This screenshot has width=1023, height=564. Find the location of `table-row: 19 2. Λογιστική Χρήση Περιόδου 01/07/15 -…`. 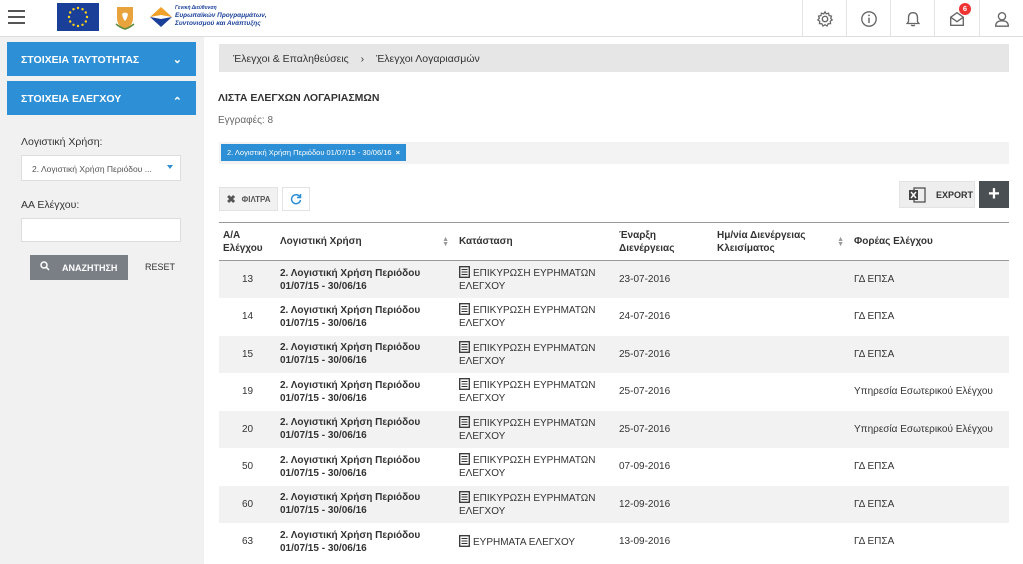

table-row: 19 2. Λογιστική Χρήση Περιόδου 01/07/15 -… is located at coordinates (614, 392).